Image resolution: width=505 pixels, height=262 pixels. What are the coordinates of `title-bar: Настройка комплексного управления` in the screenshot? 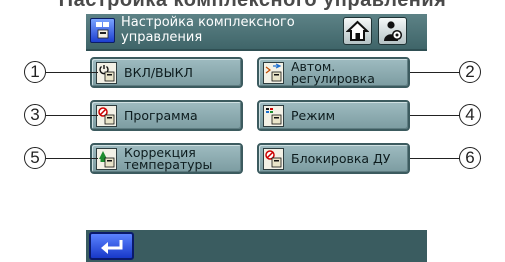 It's located at (256, 32).